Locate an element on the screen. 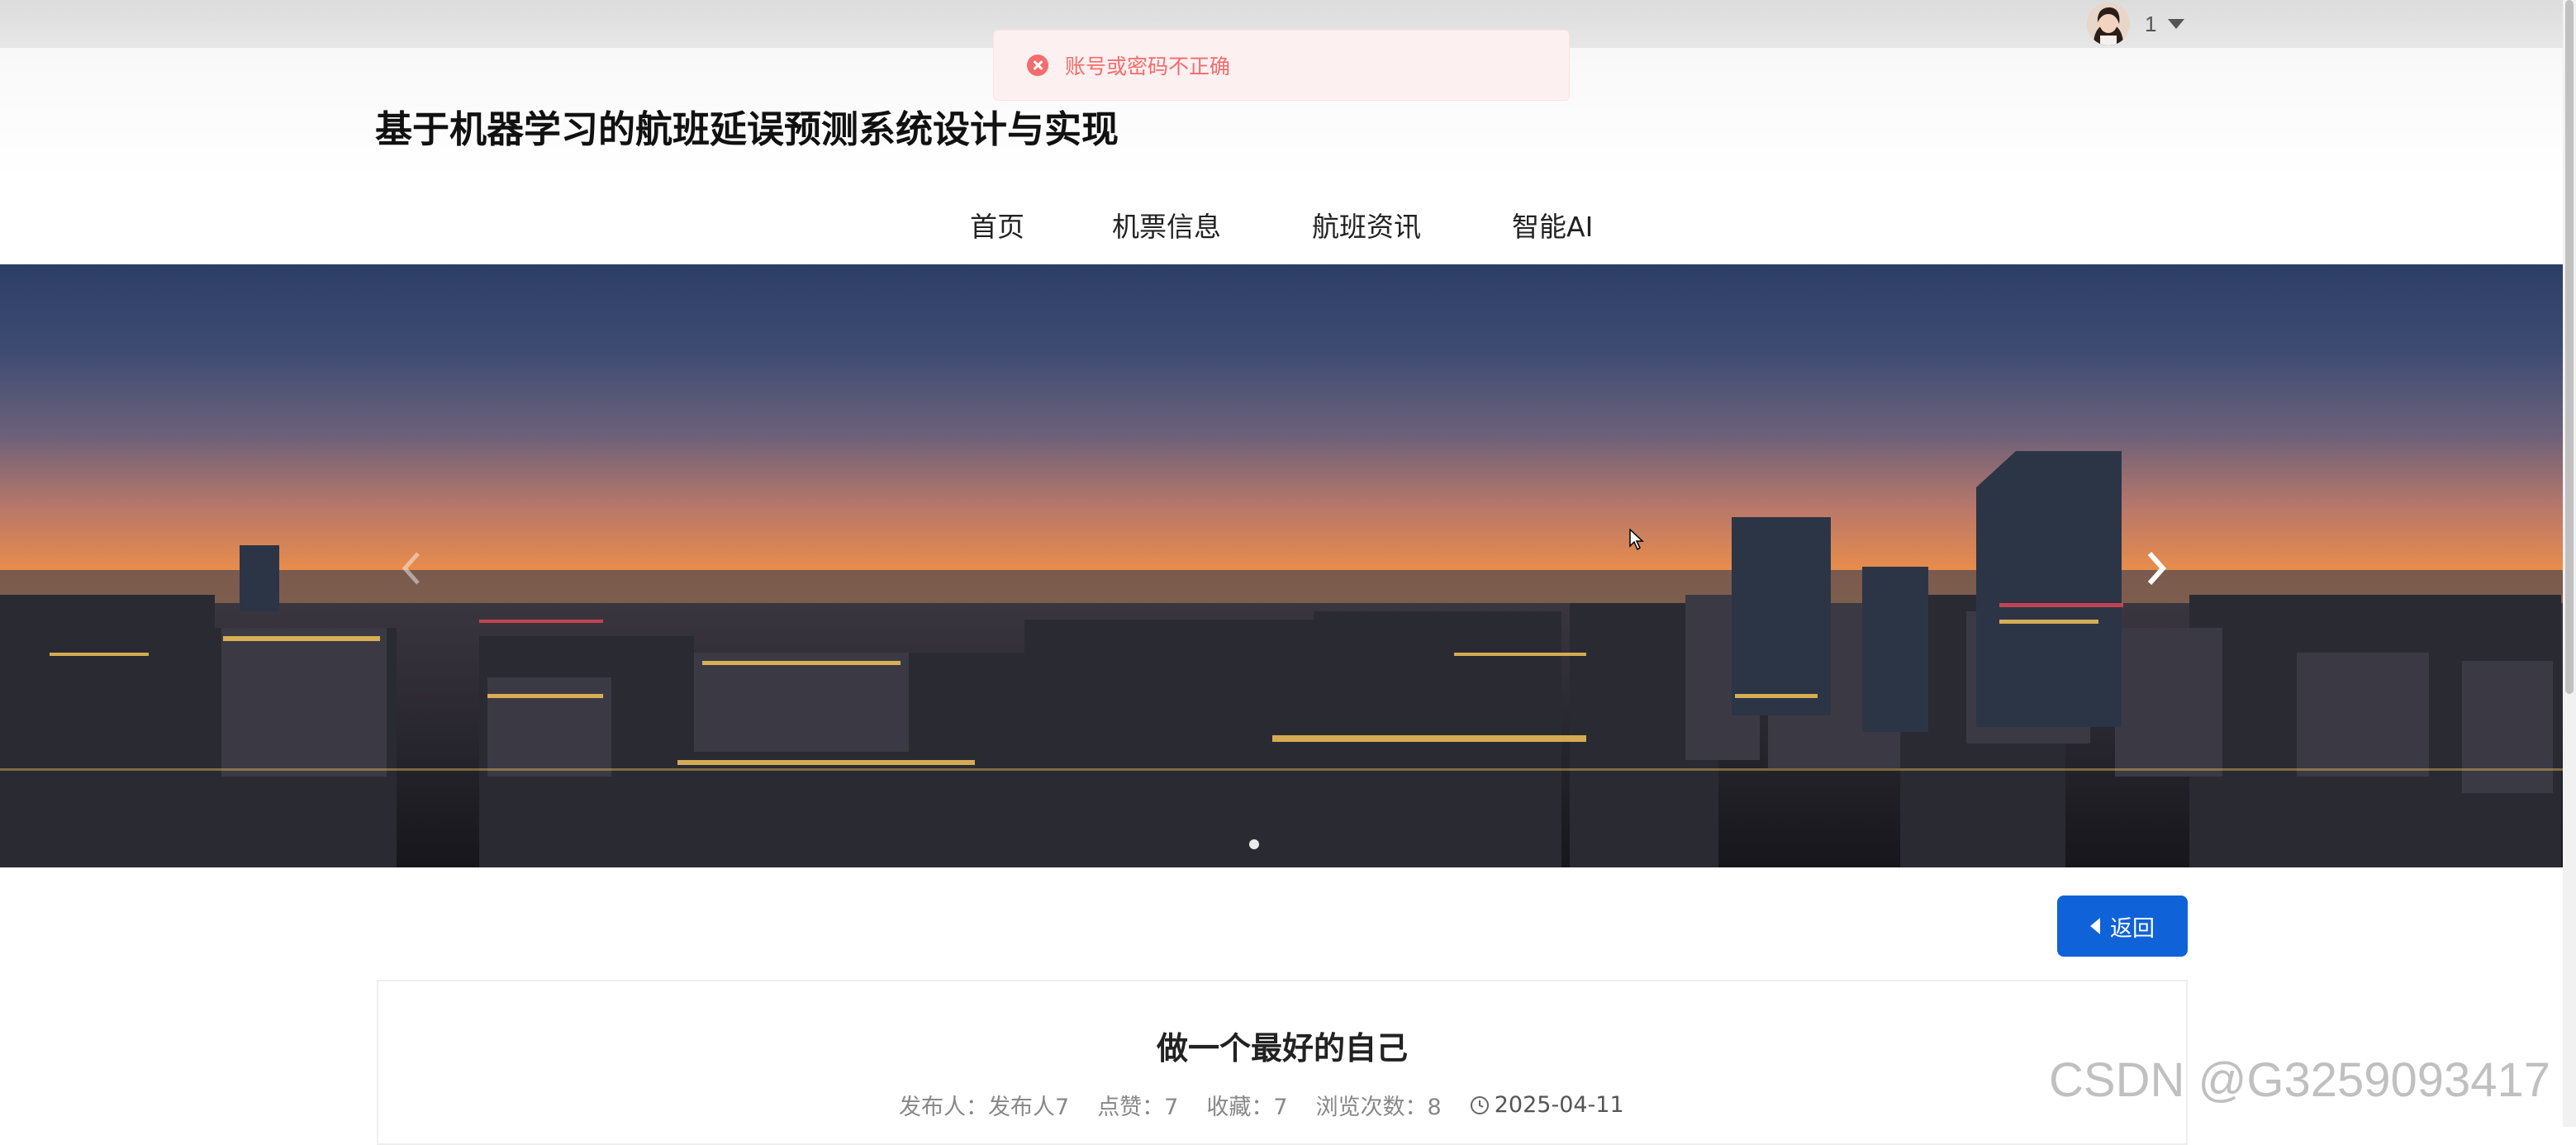 Image resolution: width=2576 pixels, height=1145 pixels. error-toast: 账号或密码不正确 is located at coordinates (1281, 65).